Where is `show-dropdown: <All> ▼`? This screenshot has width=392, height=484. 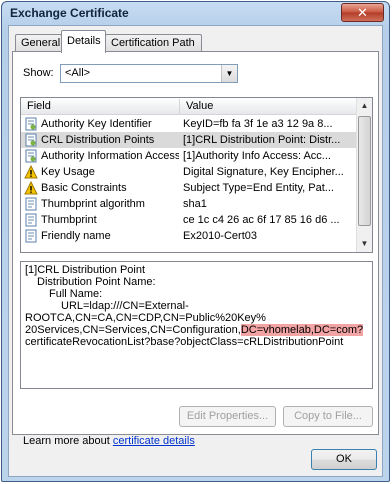 show-dropdown: <All> ▼ is located at coordinates (149, 73).